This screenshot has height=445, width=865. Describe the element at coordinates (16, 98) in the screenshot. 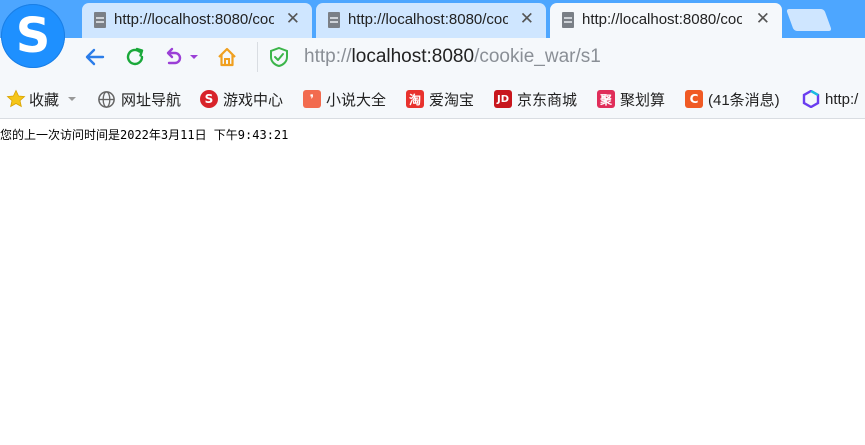

I see `star-icon` at that location.